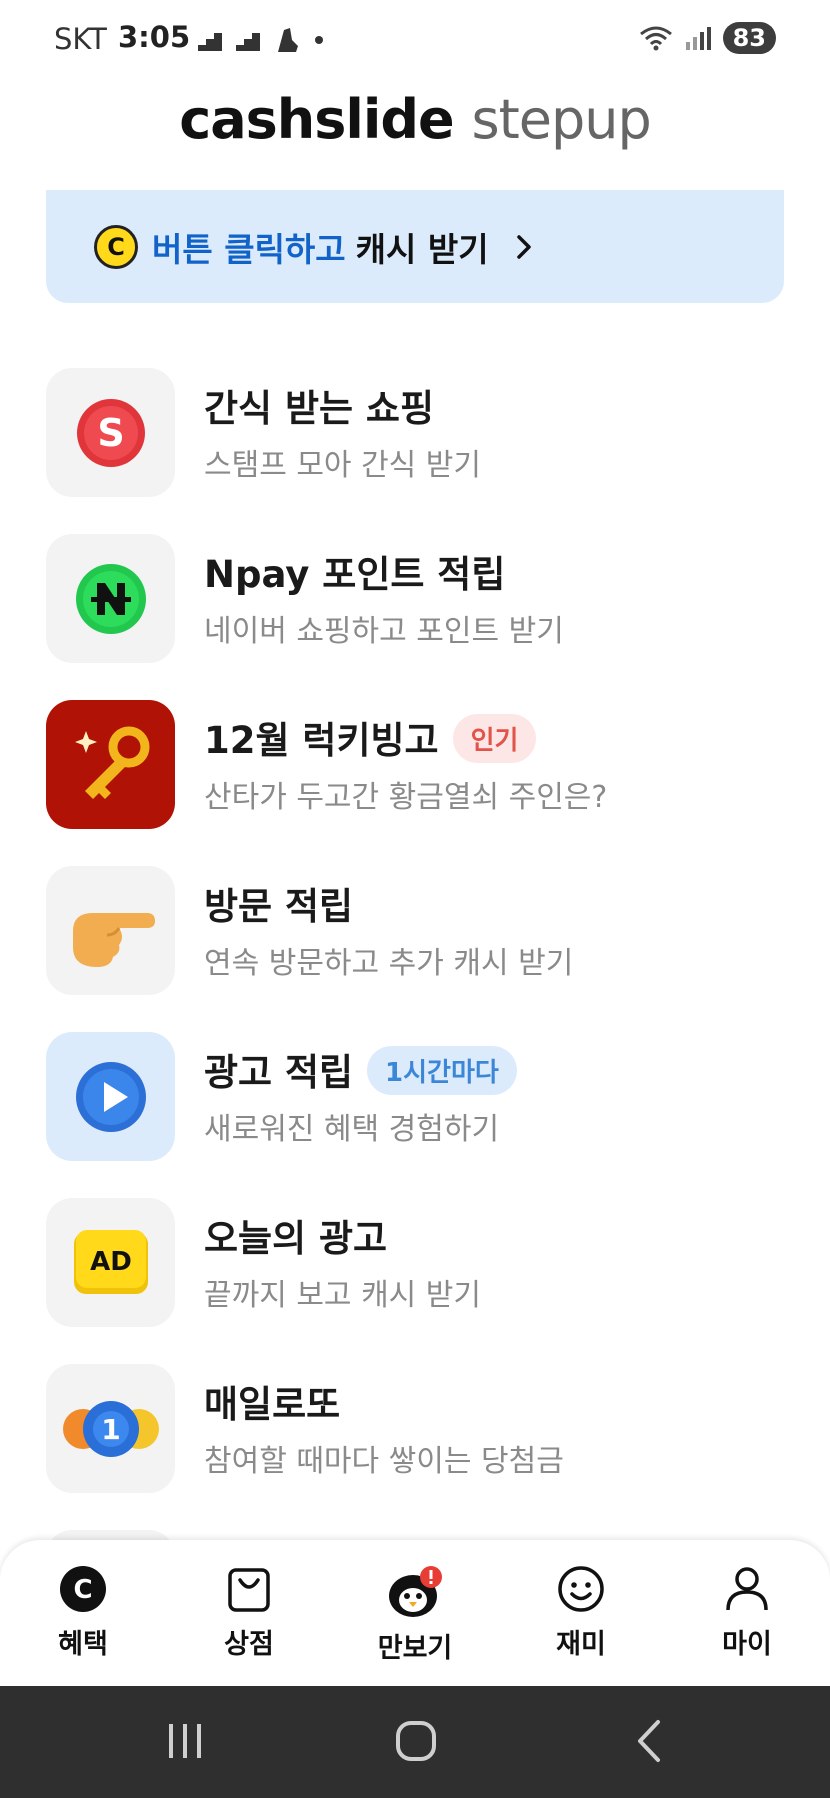 This screenshot has width=830, height=1798. I want to click on item-title: 12월 럭키빙고, so click(321, 740).